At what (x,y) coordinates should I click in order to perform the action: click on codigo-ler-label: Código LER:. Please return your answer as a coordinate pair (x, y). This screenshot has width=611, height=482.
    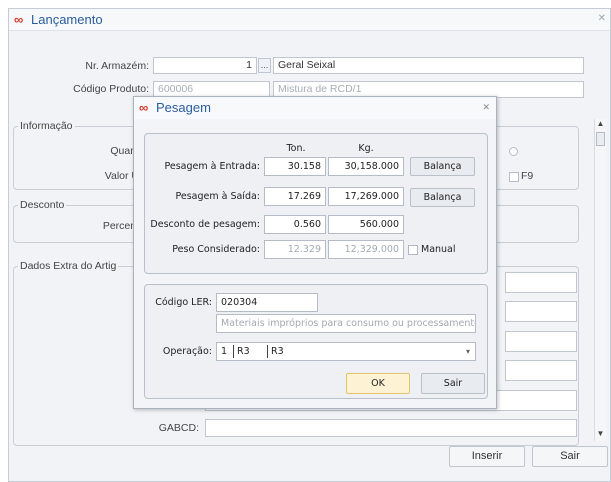
    Looking at the image, I should click on (183, 302).